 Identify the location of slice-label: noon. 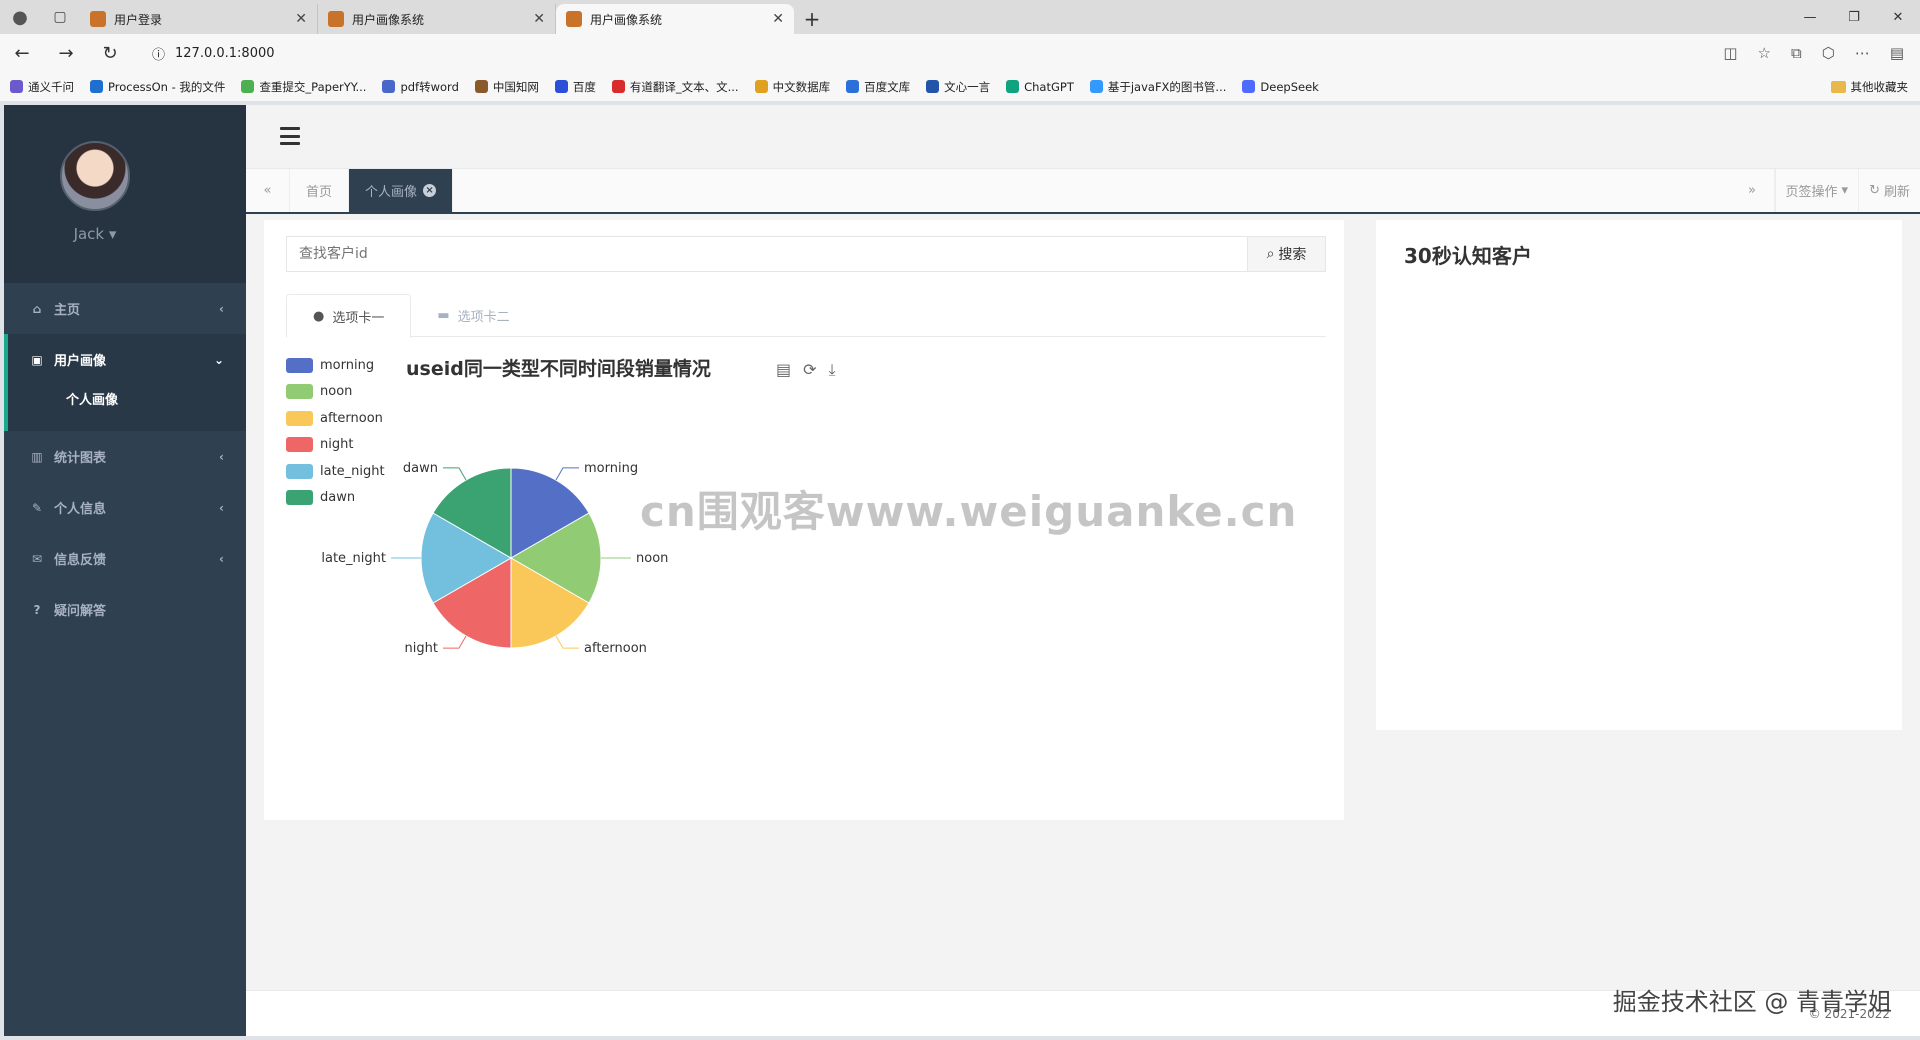
(652, 558).